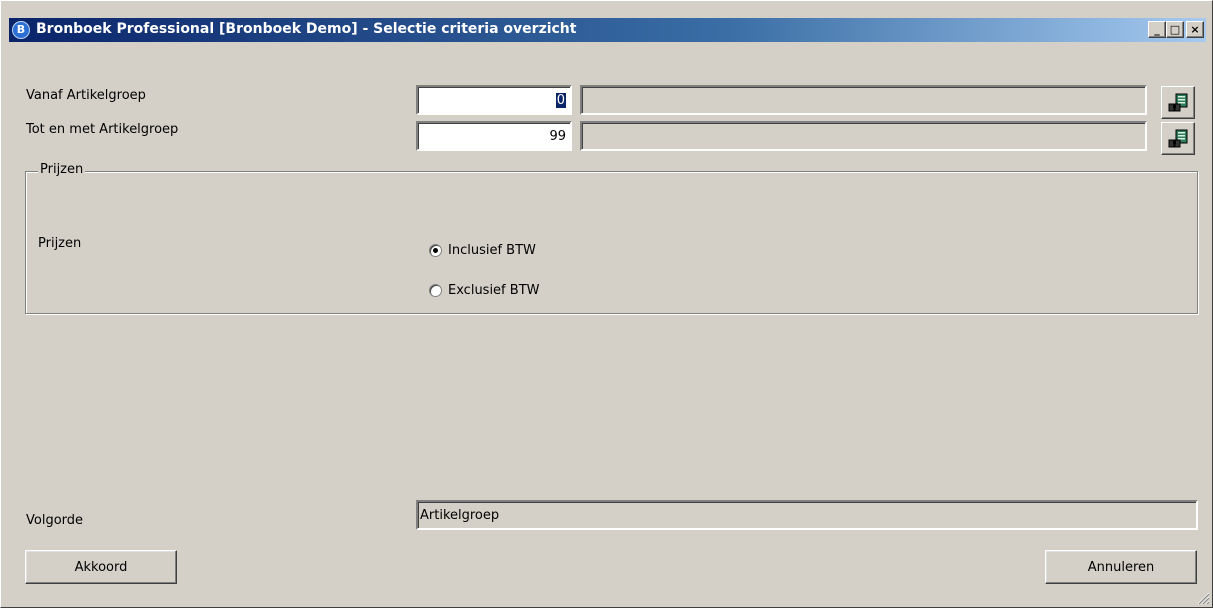  I want to click on close-button: ×, so click(1195, 29).